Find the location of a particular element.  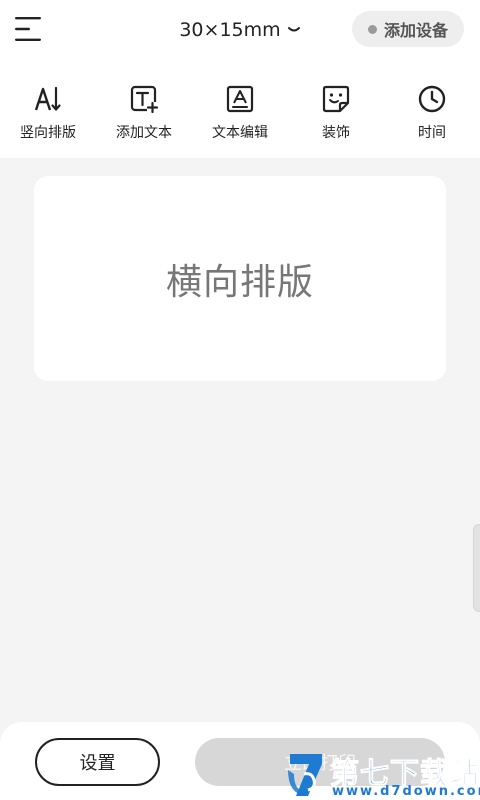

add-device-button: 添加设备 is located at coordinates (408, 29).